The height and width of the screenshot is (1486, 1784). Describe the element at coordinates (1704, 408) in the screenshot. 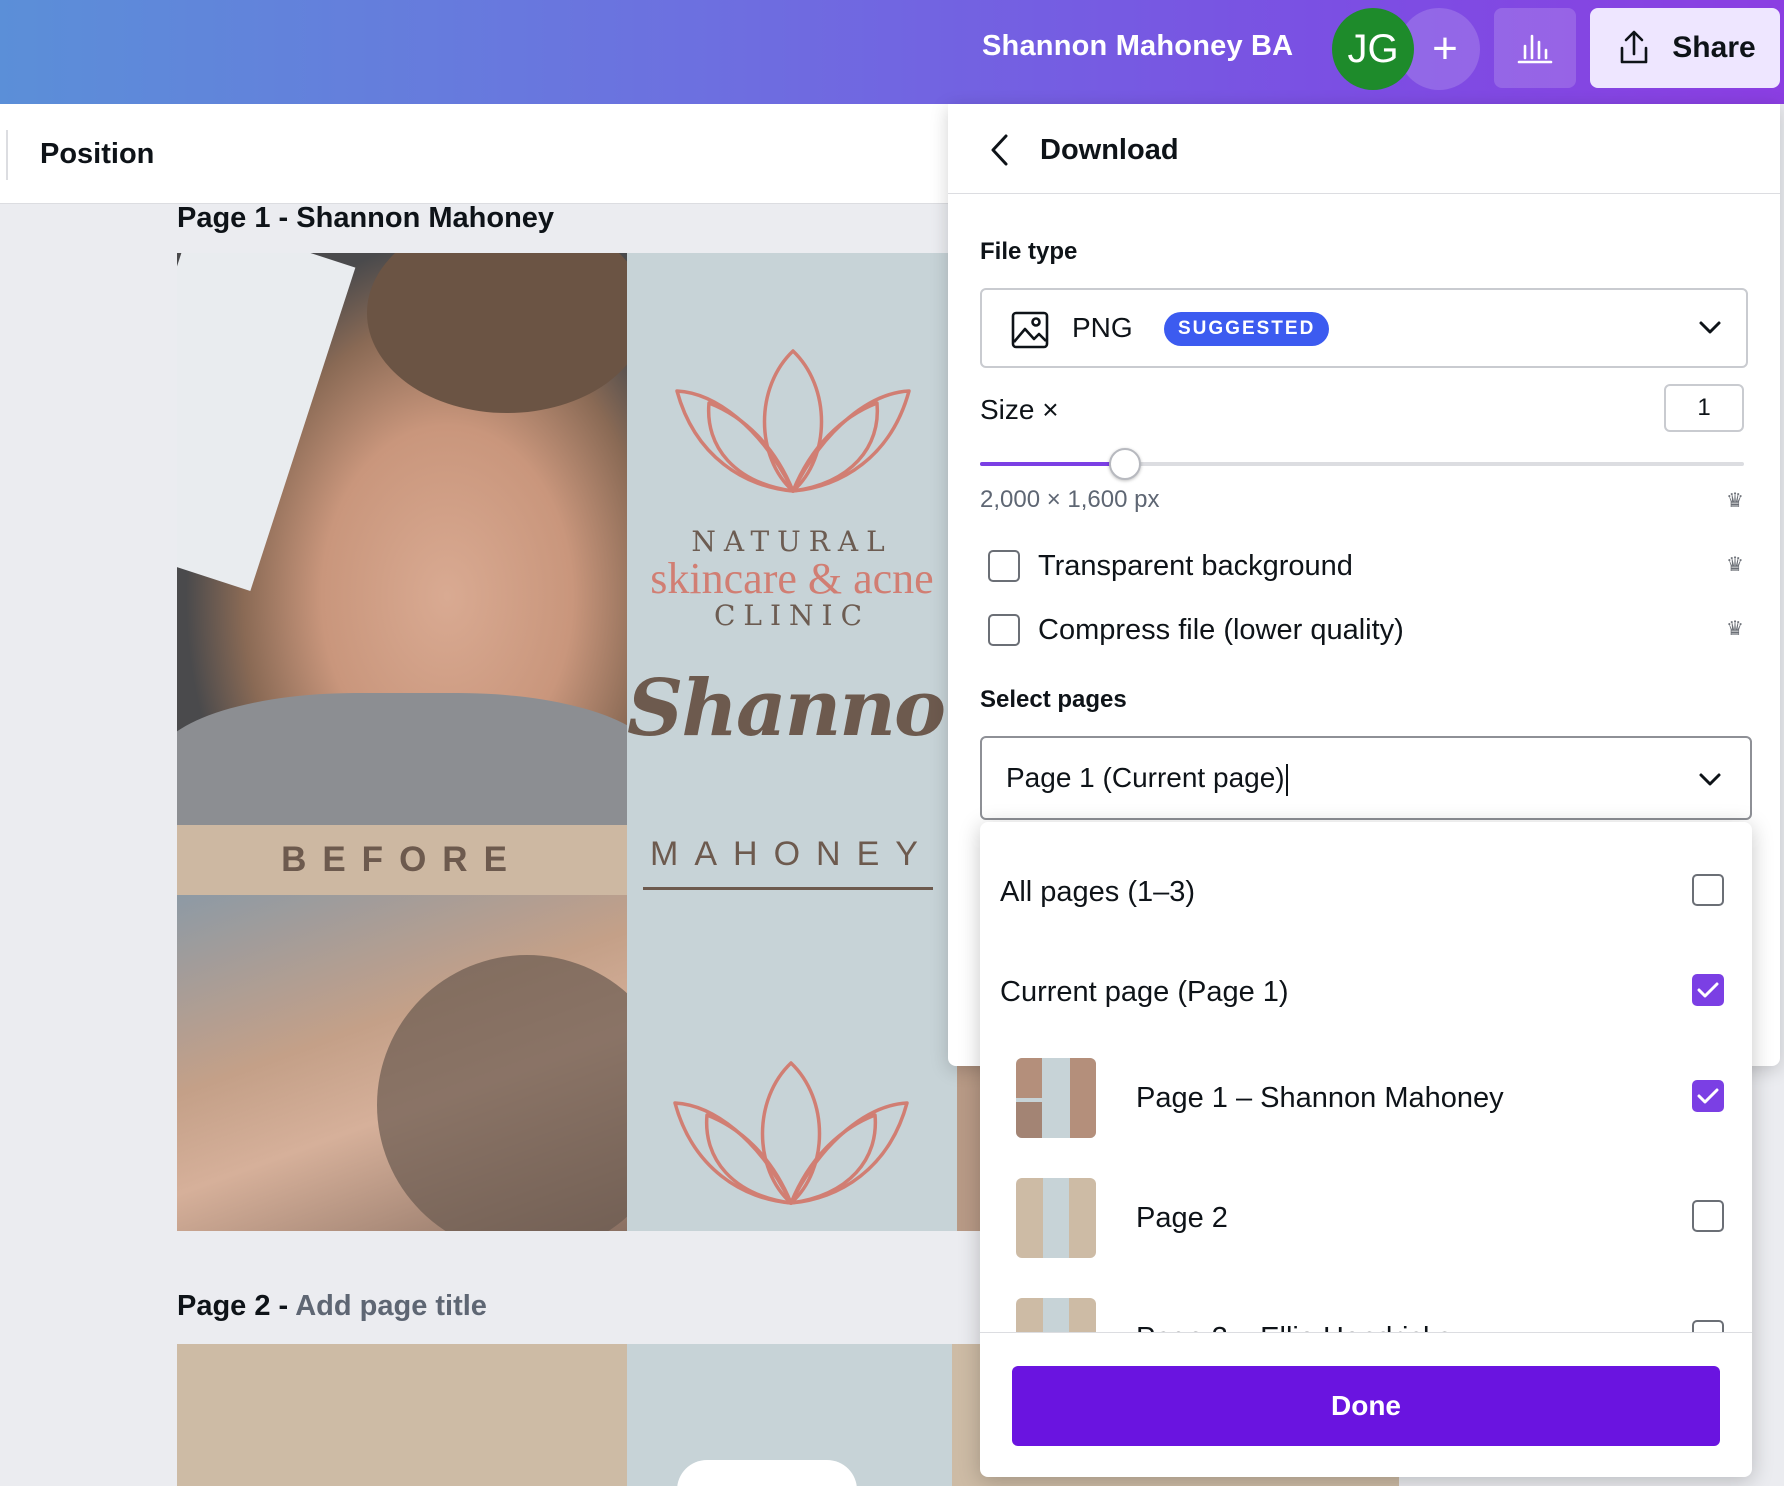

I see `size-input` at that location.